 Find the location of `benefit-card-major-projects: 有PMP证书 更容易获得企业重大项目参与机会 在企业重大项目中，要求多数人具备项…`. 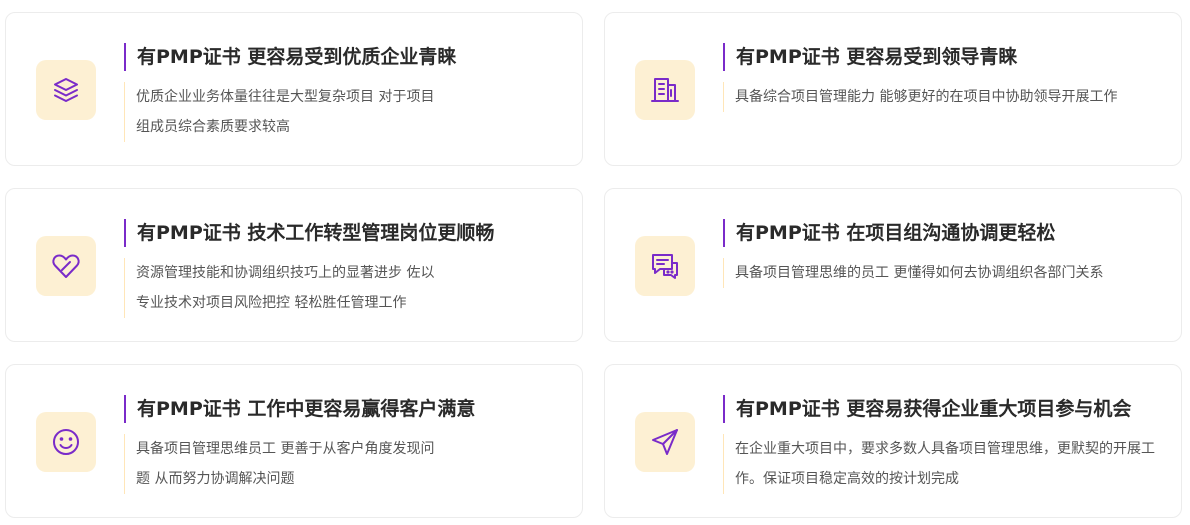

benefit-card-major-projects: 有PMP证书 更容易获得企业重大项目参与机会 在企业重大项目中，要求多数人具备项… is located at coordinates (893, 441).